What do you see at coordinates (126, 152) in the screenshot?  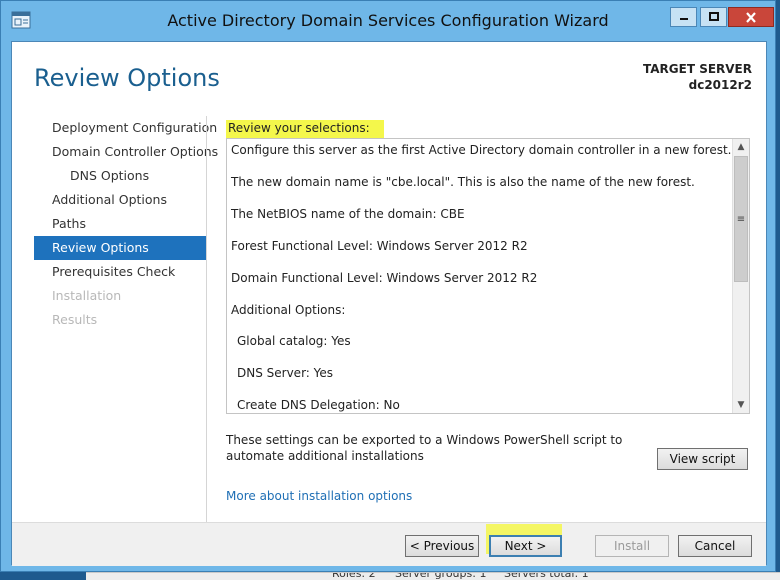 I see `nav-item-domain-controller-options: Domain Controller Options` at bounding box center [126, 152].